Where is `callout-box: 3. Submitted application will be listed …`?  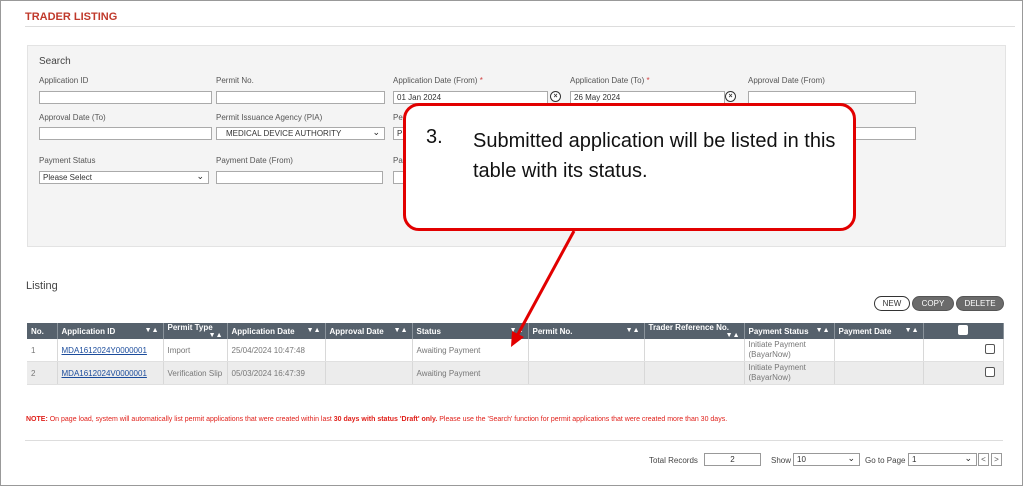
callout-box: 3. Submitted application will be listed … is located at coordinates (629, 167).